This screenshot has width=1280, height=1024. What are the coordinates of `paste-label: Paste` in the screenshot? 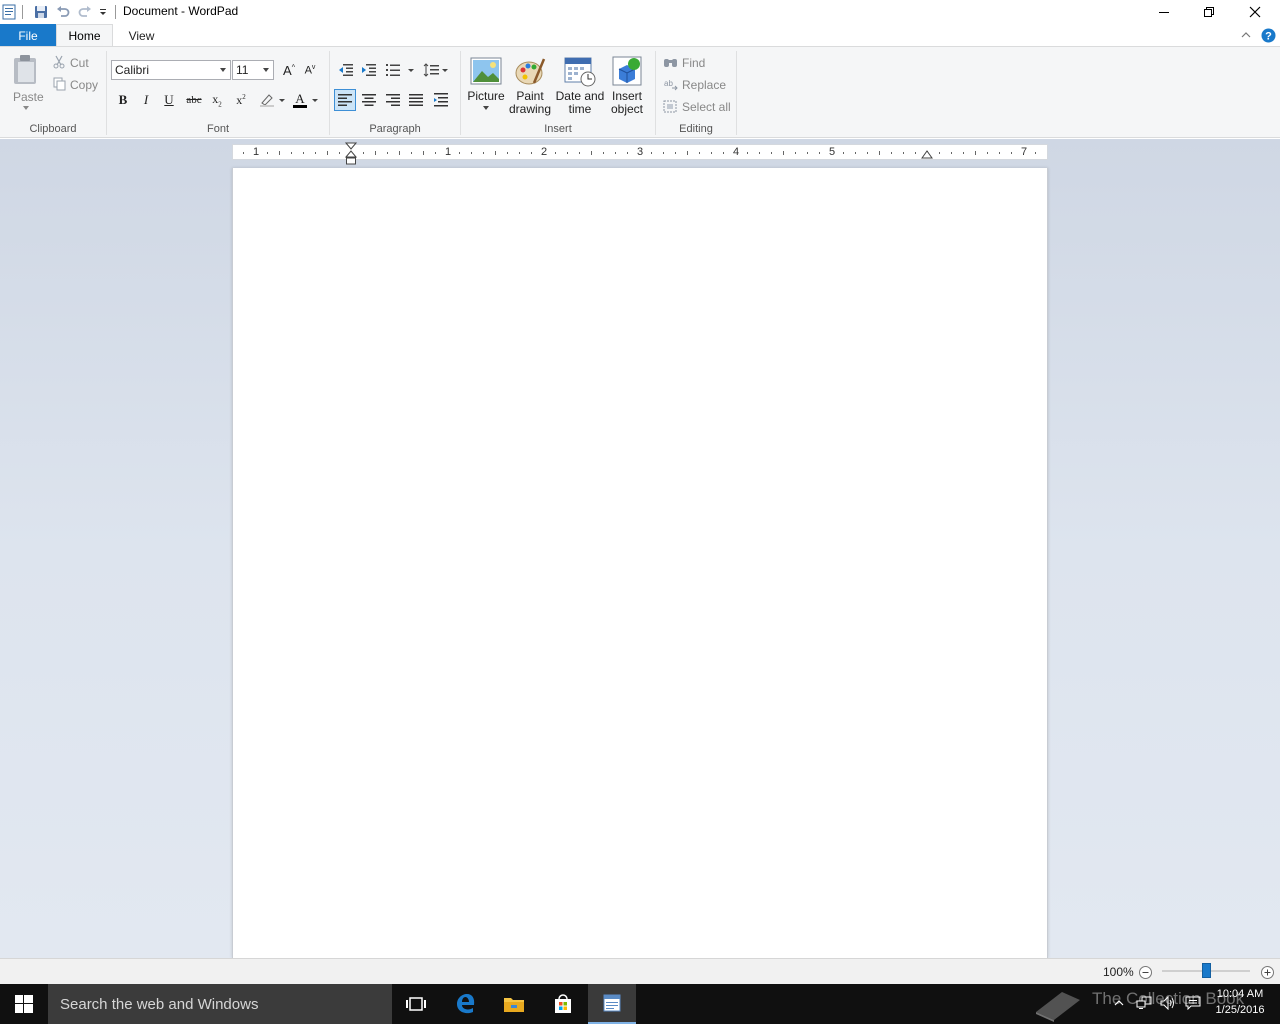 It's located at (28, 97).